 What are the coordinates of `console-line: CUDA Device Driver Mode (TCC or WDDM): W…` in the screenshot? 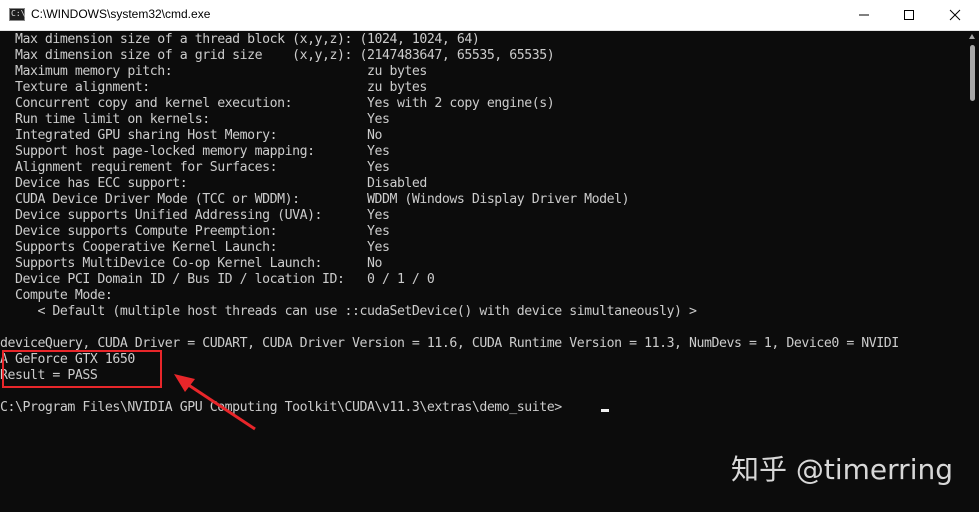 It's located at (315, 199).